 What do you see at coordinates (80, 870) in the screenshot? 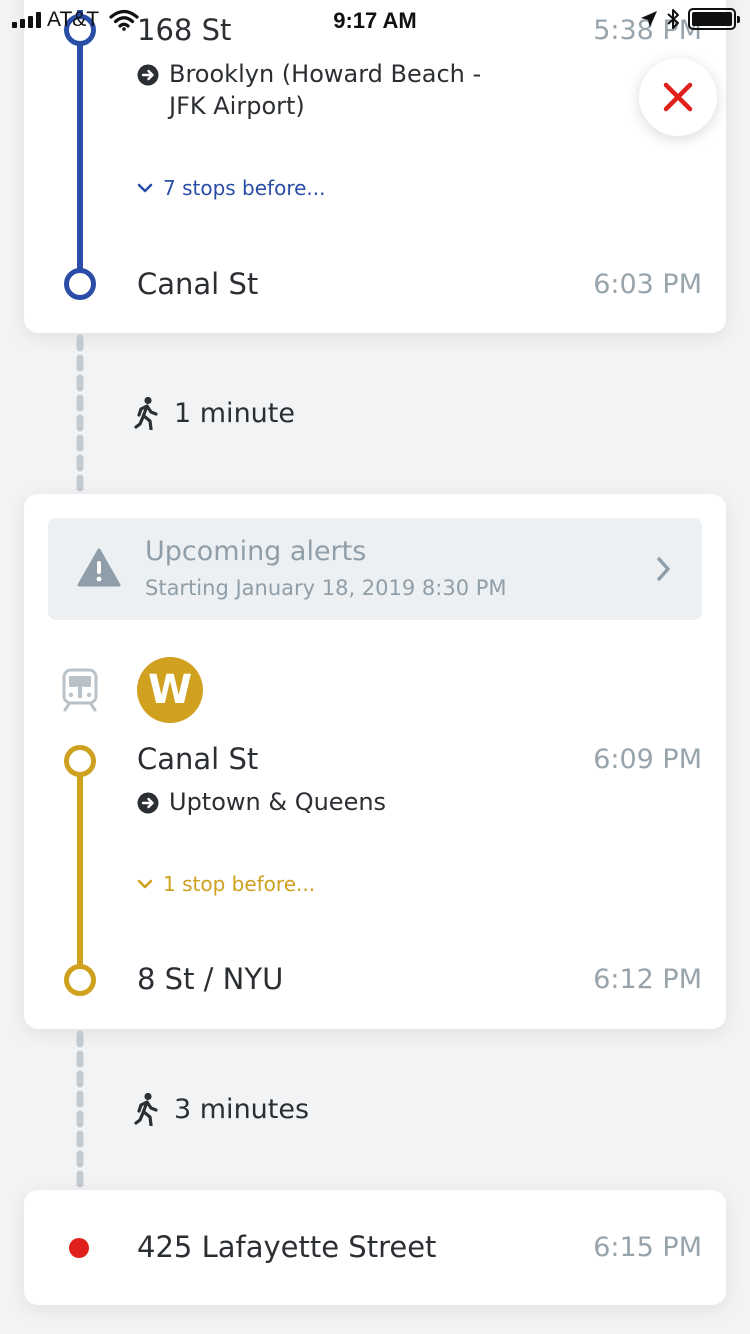
I see `route-line-yellow` at bounding box center [80, 870].